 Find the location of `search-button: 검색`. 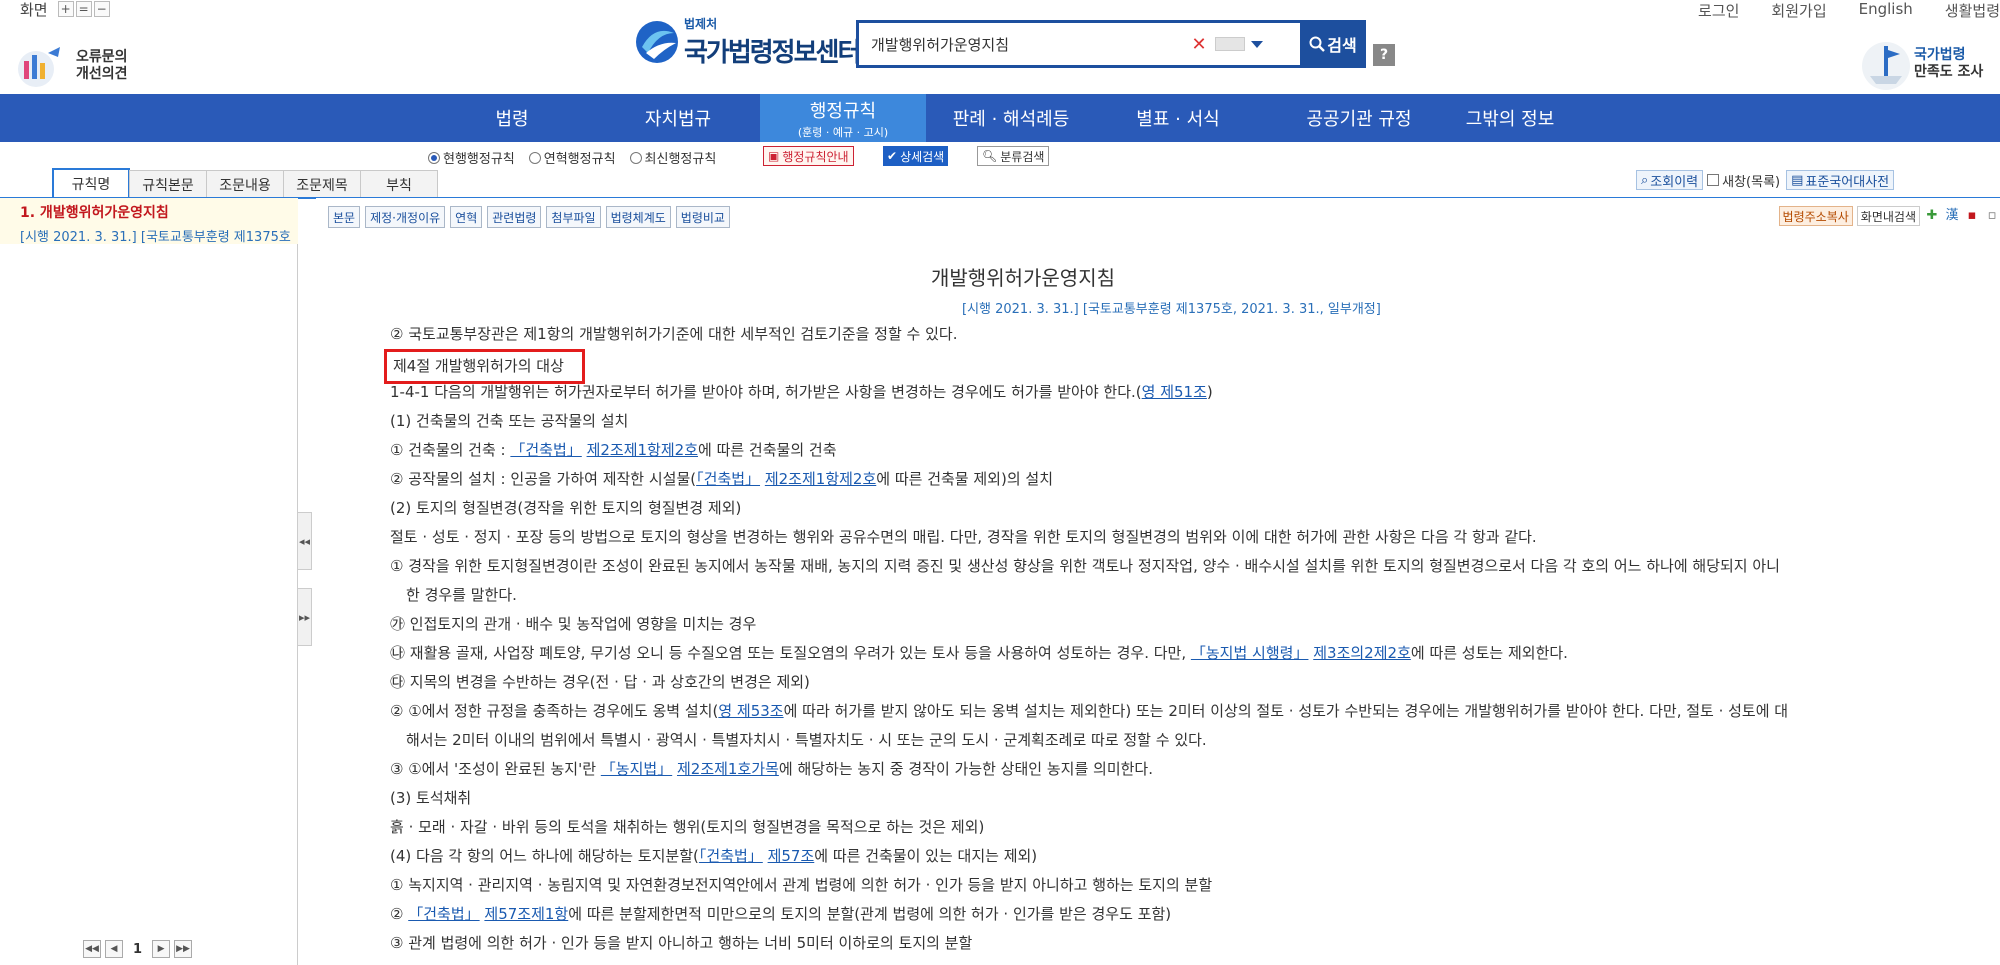

search-button: 검색 is located at coordinates (1333, 44).